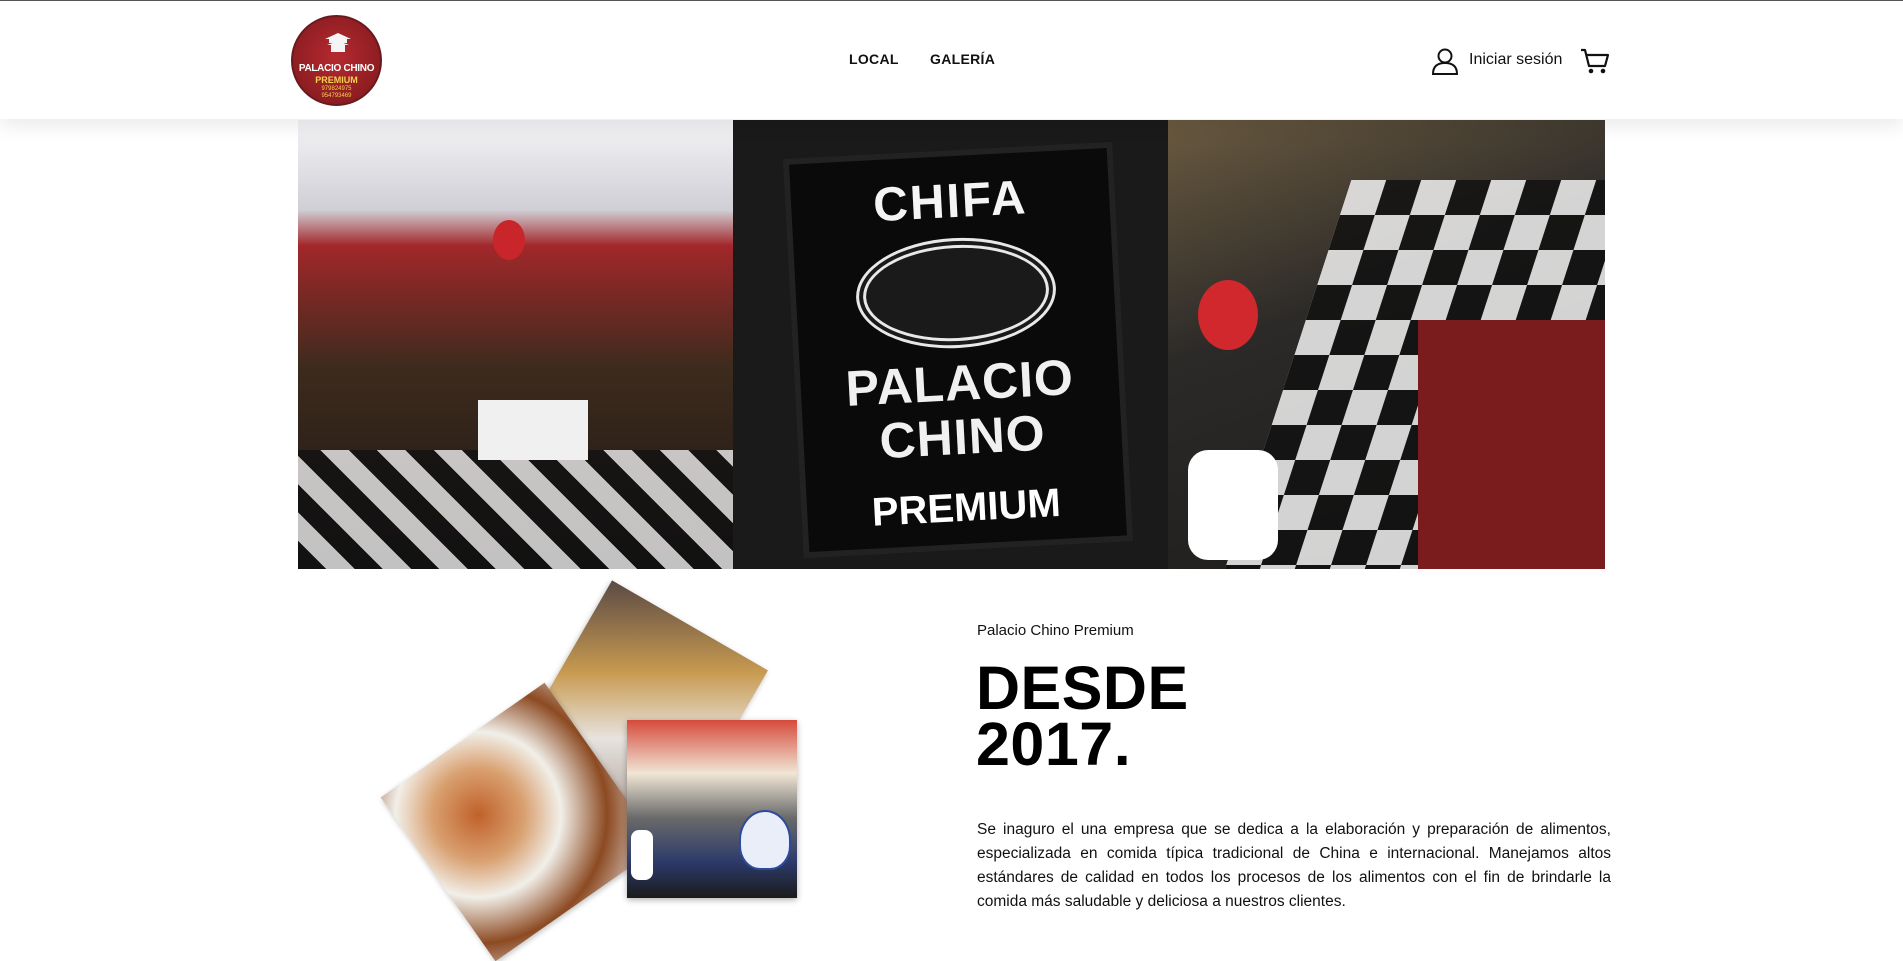 The width and height of the screenshot is (1903, 961). I want to click on sign-line-1: CHIFA, so click(950, 202).